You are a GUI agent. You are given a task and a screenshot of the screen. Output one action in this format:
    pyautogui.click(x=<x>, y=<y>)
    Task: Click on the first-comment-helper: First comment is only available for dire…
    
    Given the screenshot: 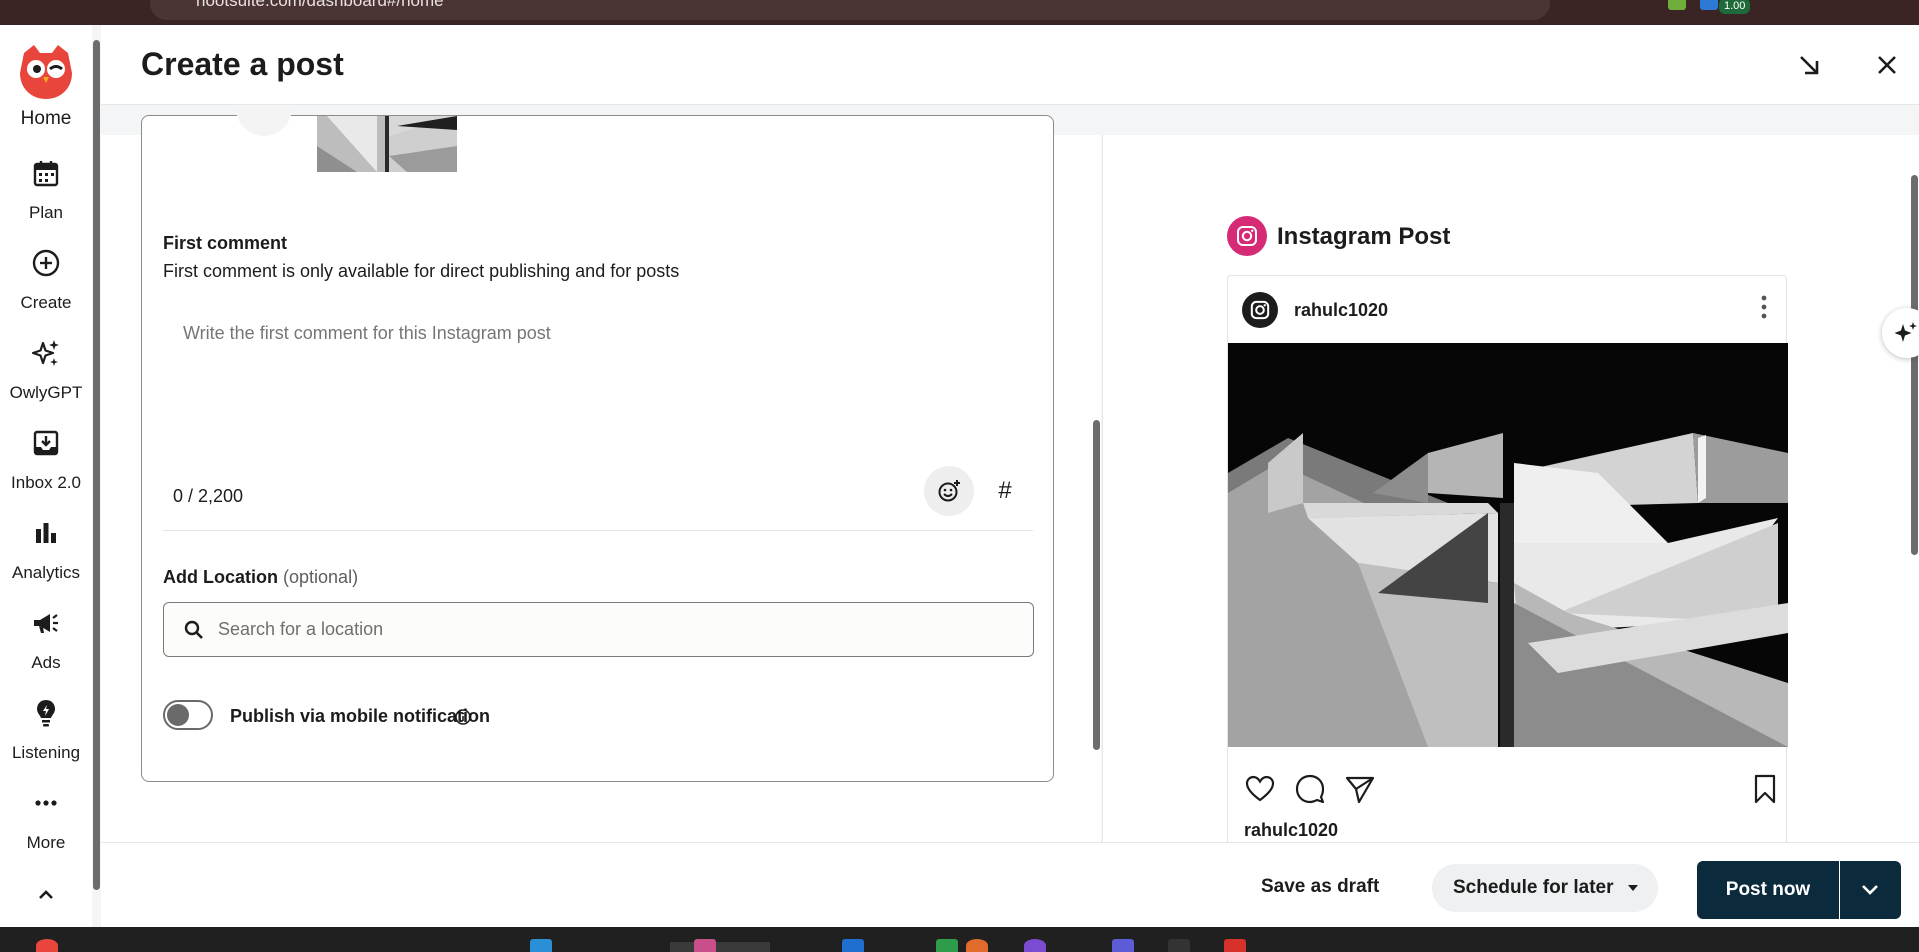 What is the action you would take?
    pyautogui.click(x=421, y=271)
    